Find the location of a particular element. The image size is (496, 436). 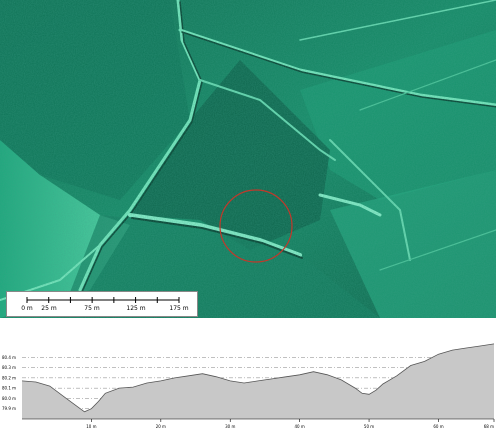

scale-bar: 0 m 25 m 75 m 125 m 175 m is located at coordinates (102, 304).